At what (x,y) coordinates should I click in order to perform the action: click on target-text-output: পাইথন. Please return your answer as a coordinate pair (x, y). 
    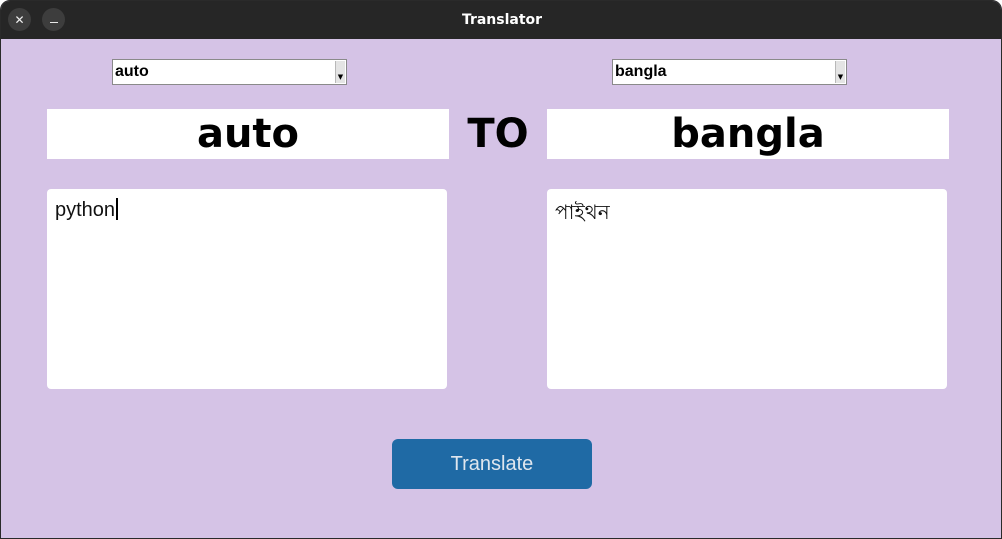
    Looking at the image, I should click on (747, 289).